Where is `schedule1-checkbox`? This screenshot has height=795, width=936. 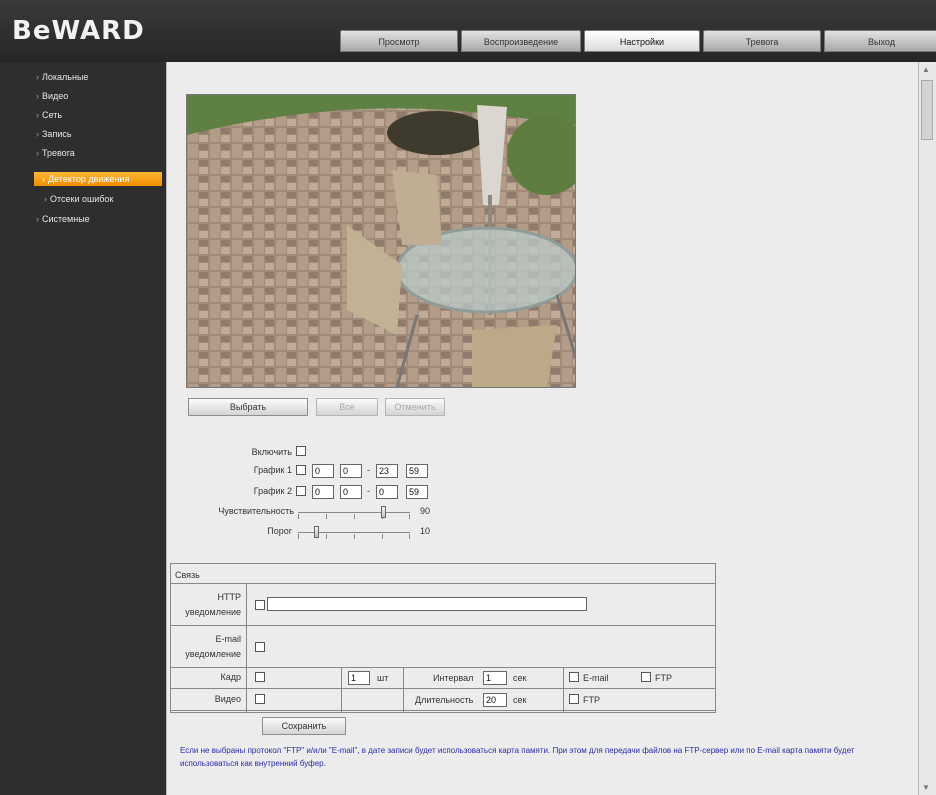 schedule1-checkbox is located at coordinates (301, 470).